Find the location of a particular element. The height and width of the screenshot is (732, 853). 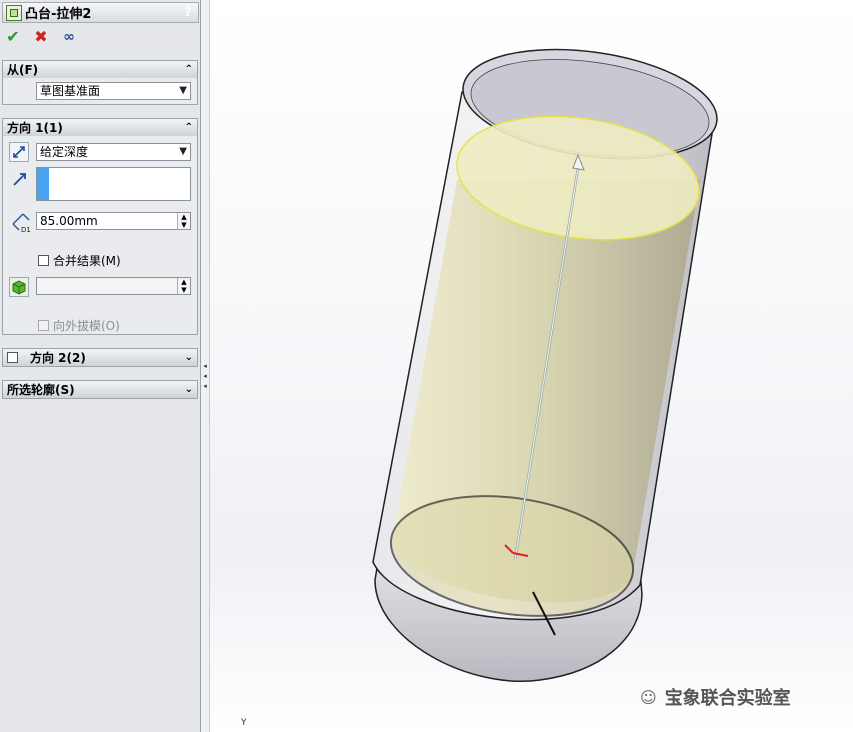

checkmark-icon: ✔ is located at coordinates (13, 37).